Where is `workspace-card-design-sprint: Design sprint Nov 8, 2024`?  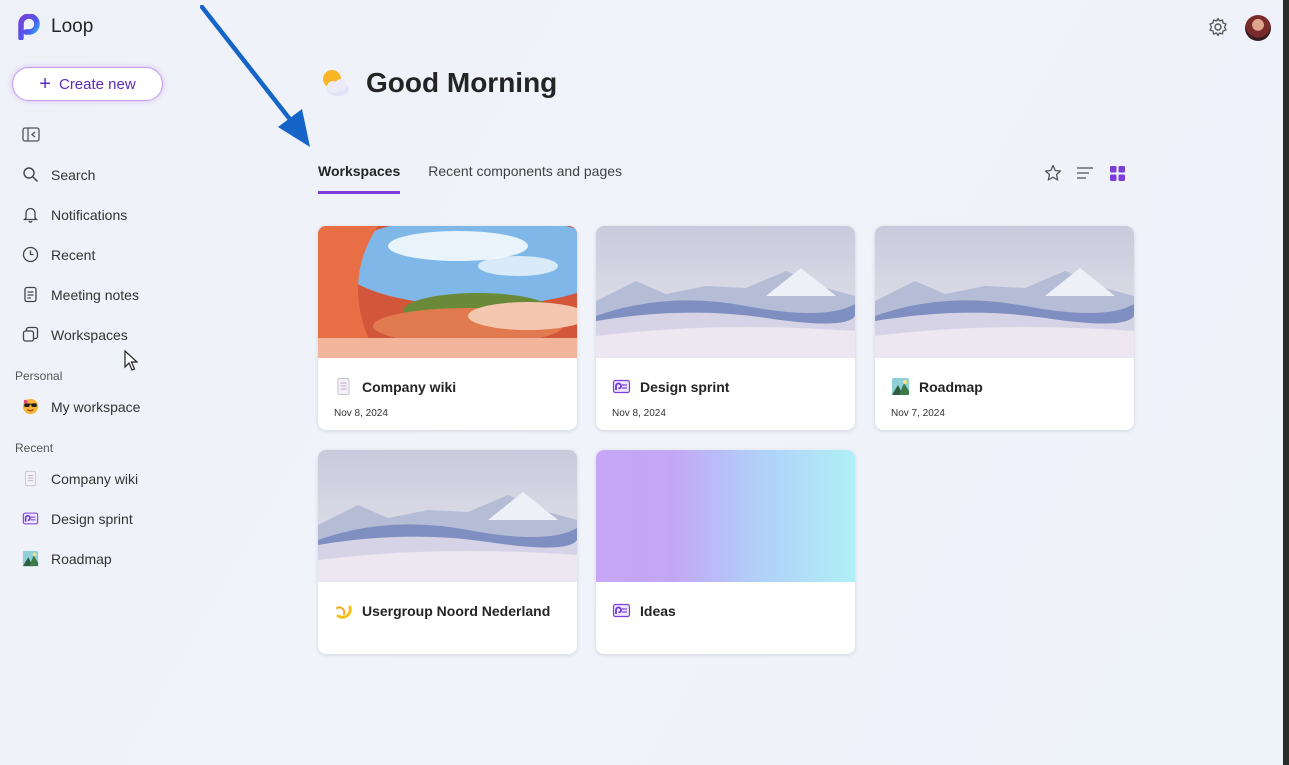
workspace-card-design-sprint: Design sprint Nov 8, 2024 is located at coordinates (725, 328).